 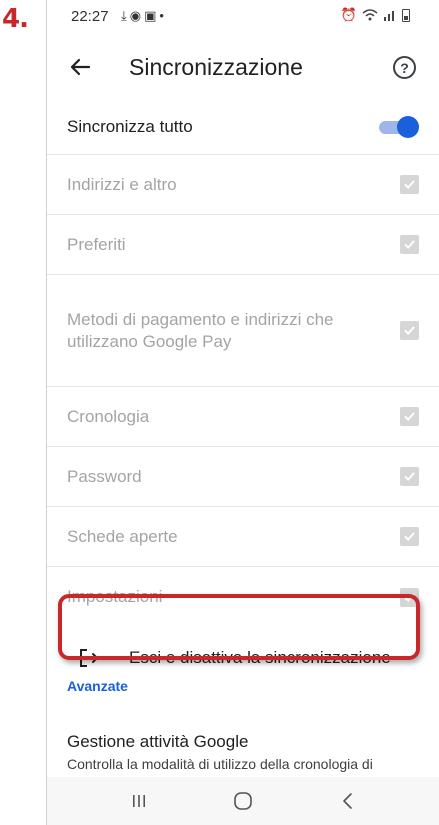 I want to click on sync-item-label: Schede aperte, so click(x=122, y=536).